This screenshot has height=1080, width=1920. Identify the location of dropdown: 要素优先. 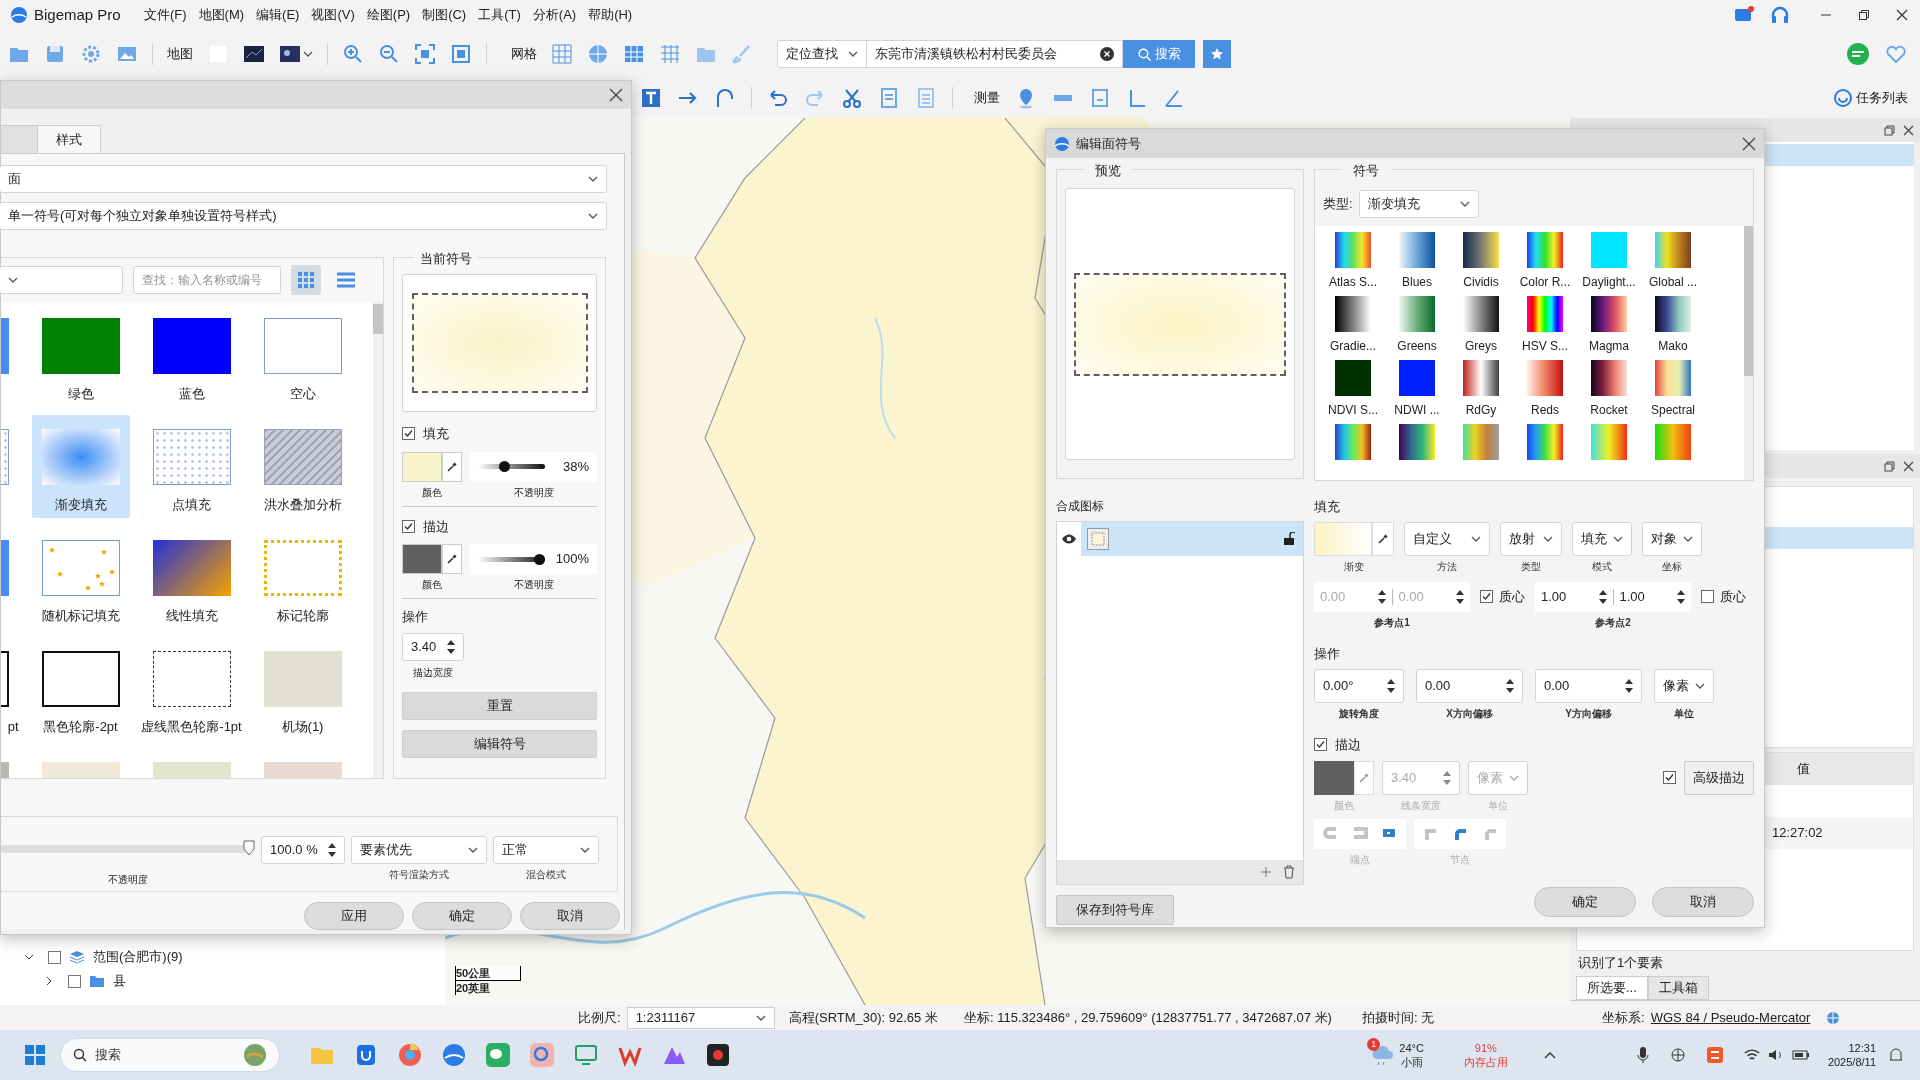
(419, 850).